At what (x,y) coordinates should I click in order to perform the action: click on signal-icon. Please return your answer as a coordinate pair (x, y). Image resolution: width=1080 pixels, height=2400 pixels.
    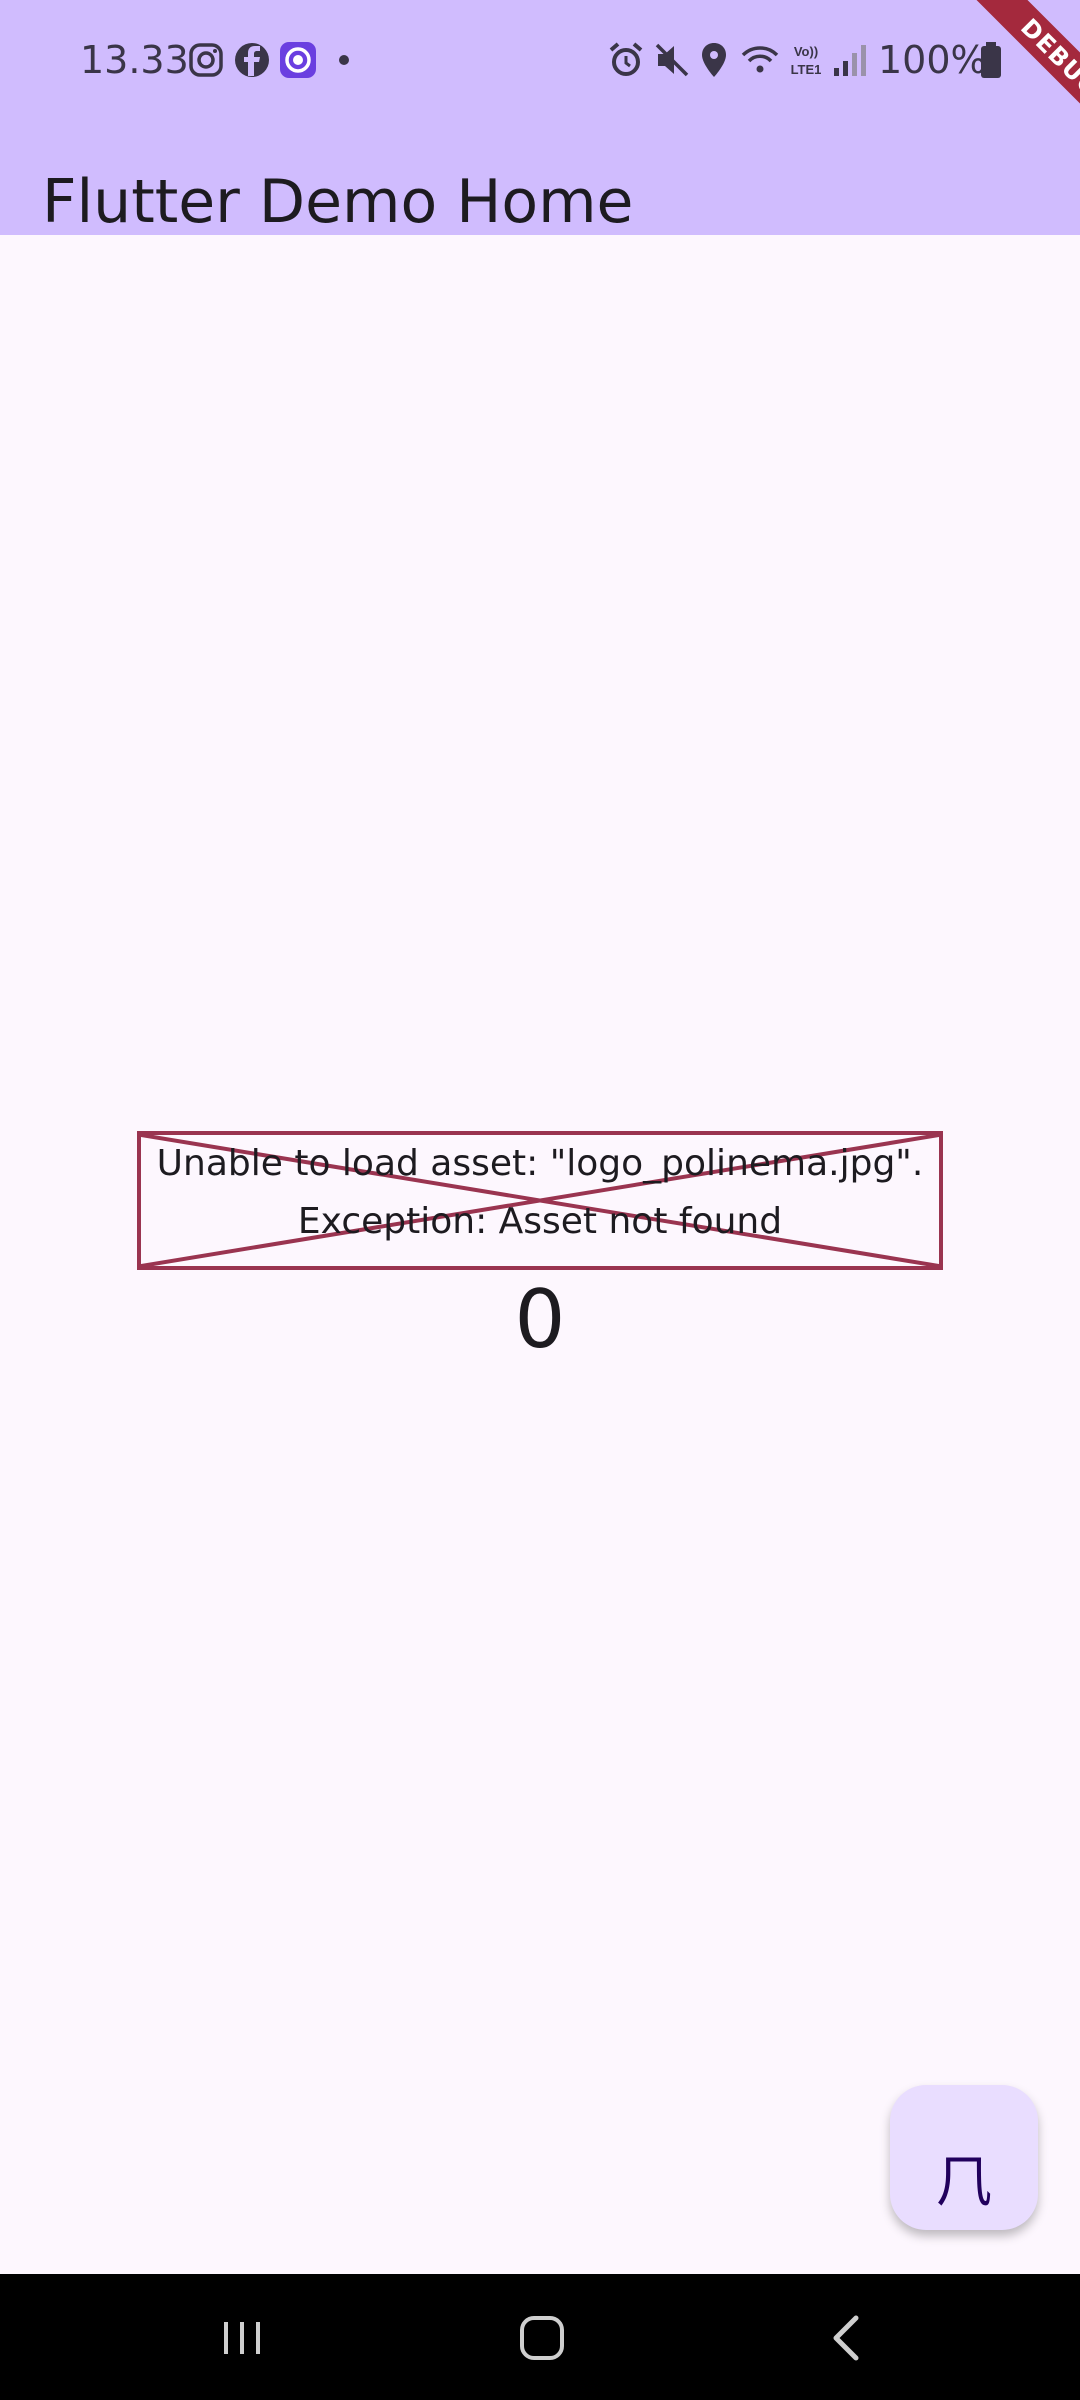
    Looking at the image, I should click on (850, 60).